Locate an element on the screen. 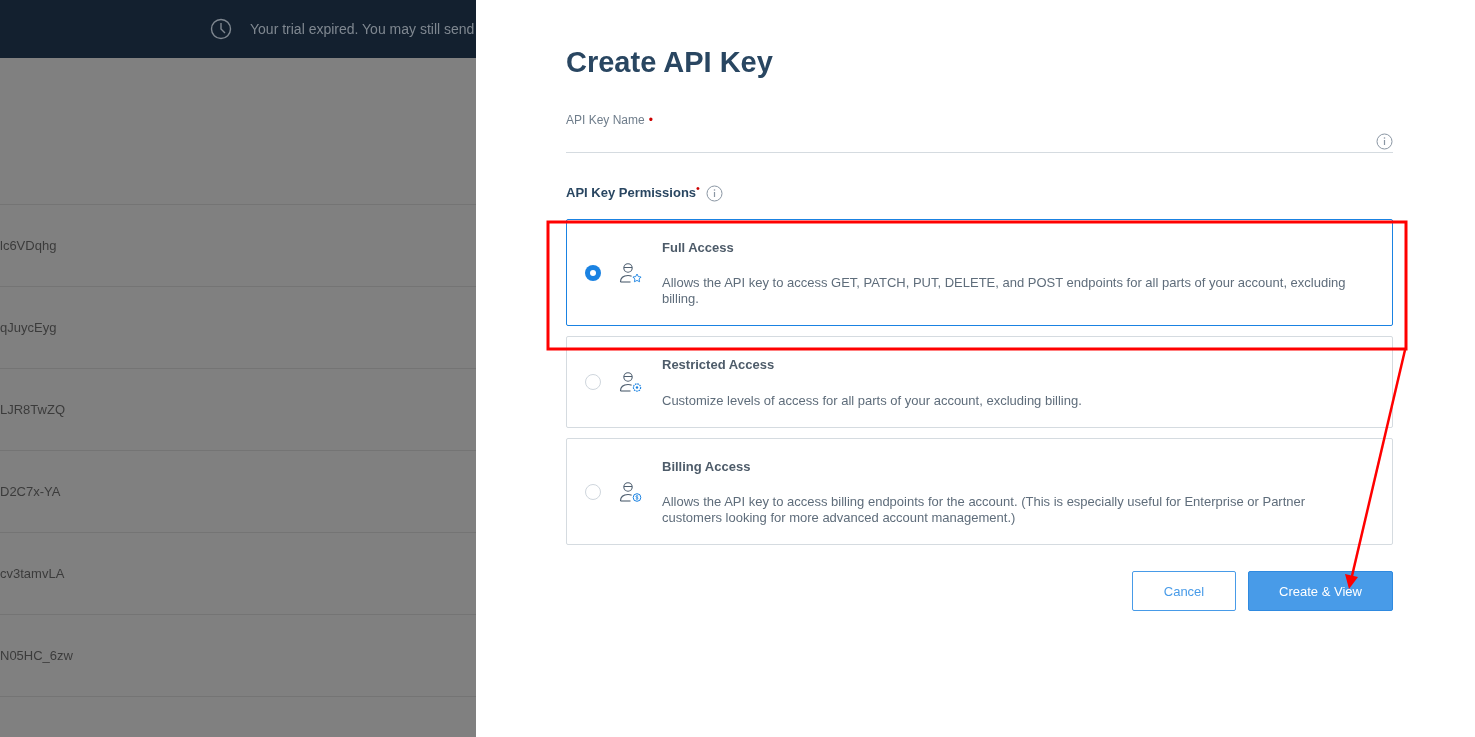 This screenshot has width=1475, height=737. option-title: Full Access is located at coordinates (698, 247).